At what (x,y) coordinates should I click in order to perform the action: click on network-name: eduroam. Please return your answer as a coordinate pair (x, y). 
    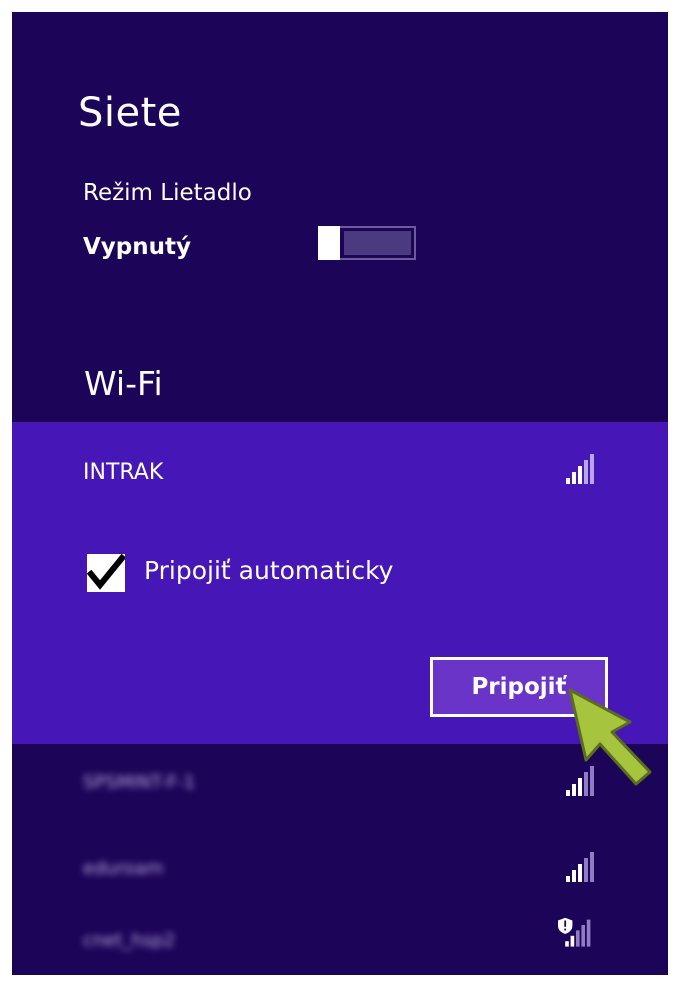
    Looking at the image, I should click on (123, 868).